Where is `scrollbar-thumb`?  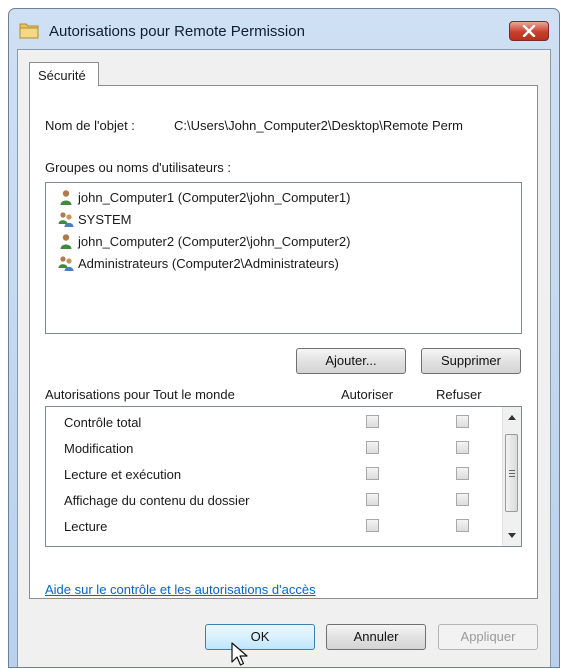
scrollbar-thumb is located at coordinates (511, 473).